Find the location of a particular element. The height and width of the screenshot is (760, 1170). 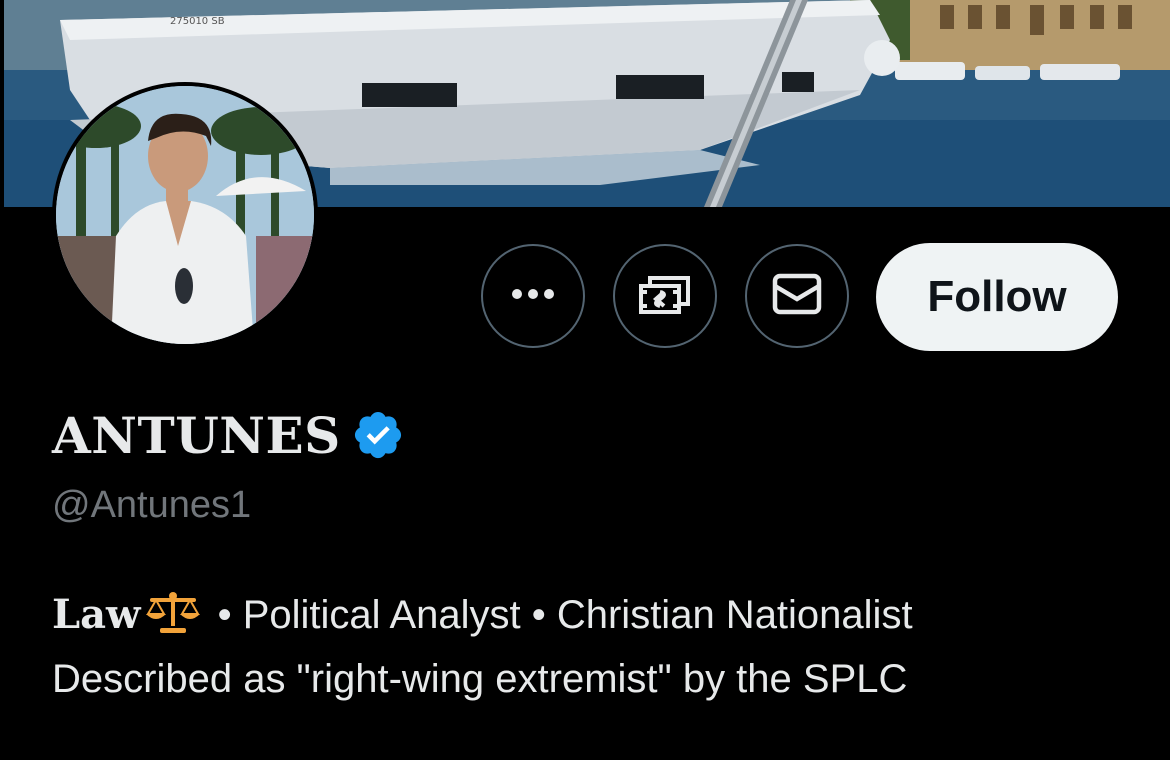

verified-badge-icon is located at coordinates (378, 437).